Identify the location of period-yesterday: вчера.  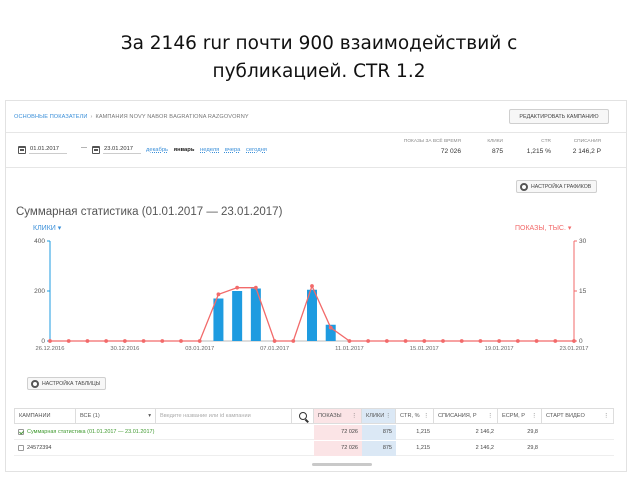
(233, 150).